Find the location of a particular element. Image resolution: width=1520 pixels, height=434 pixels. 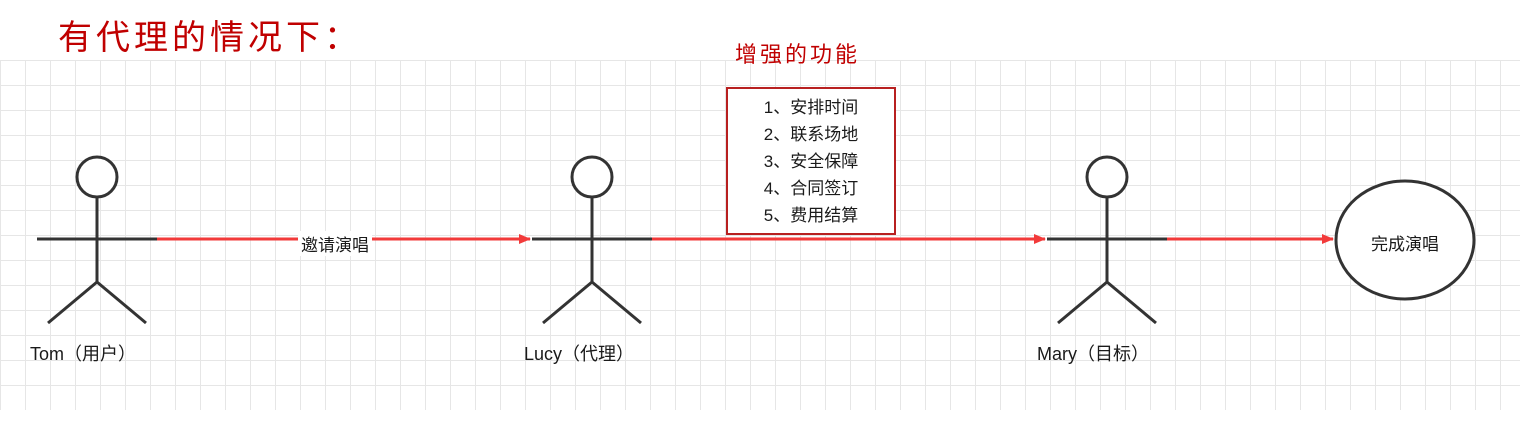

actor-mary-left-leg is located at coordinates (1082, 302).